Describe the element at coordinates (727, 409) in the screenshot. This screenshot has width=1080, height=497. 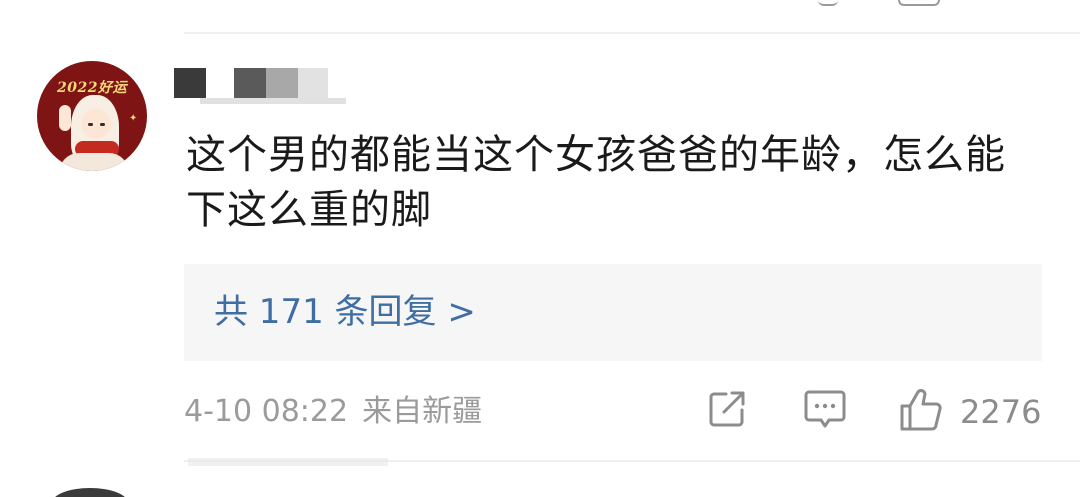
I see `share-icon` at that location.